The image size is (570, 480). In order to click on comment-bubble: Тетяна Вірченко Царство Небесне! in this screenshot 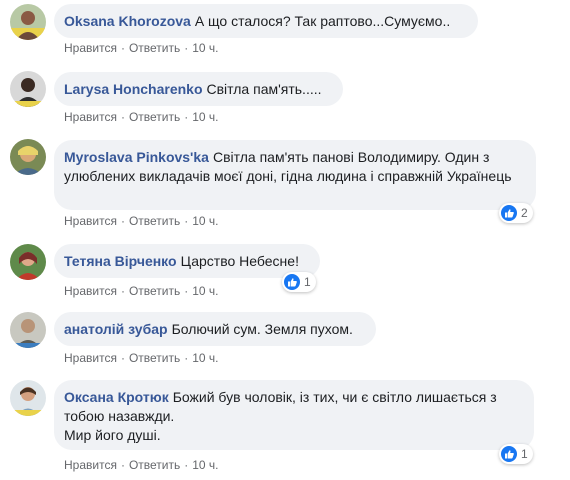, I will do `click(187, 261)`.